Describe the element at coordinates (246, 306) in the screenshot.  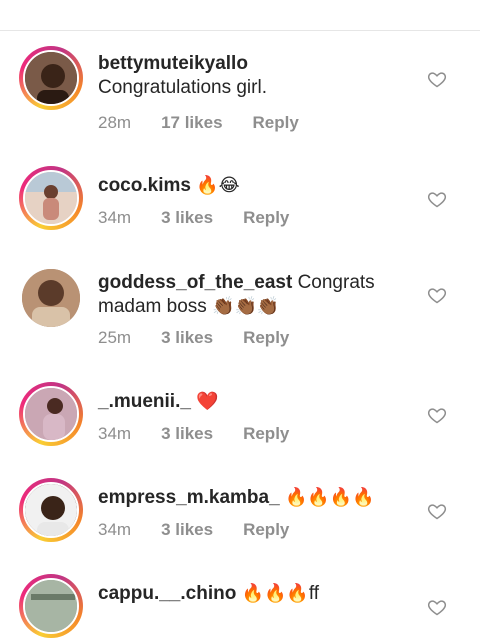
I see `comment-emoji: 👏🏾👏🏾👏🏾` at that location.